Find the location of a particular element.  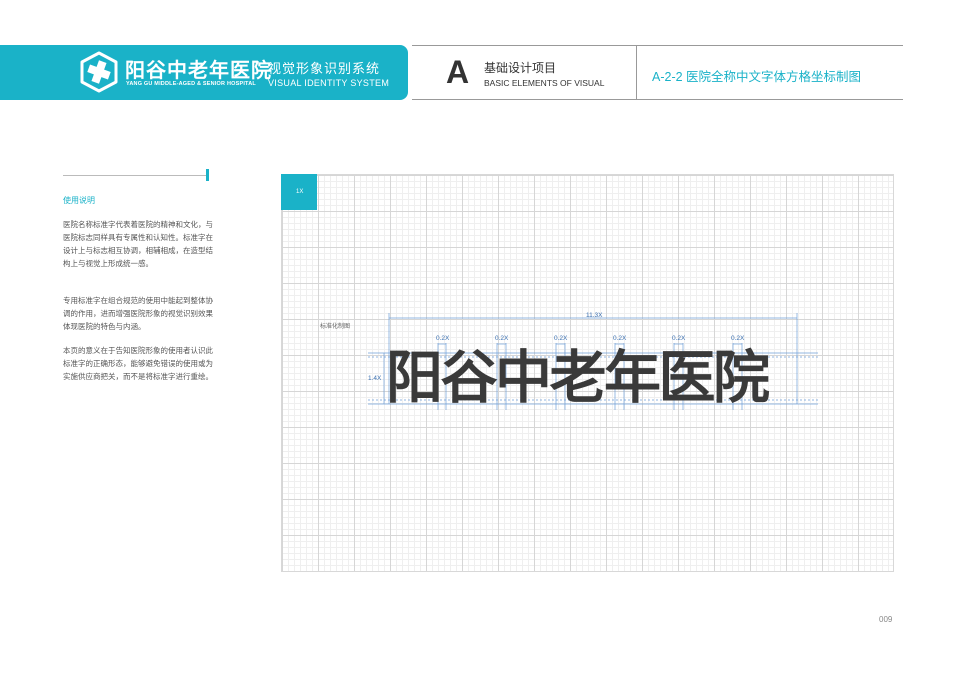

dimension-lines is located at coordinates (593, 361).